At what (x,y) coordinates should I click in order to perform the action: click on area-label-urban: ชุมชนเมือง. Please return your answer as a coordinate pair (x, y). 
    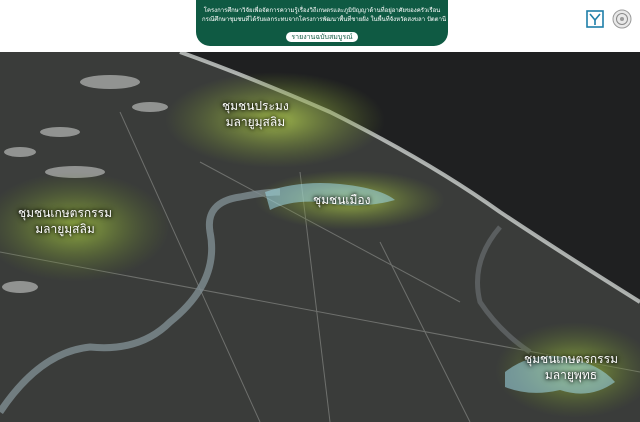
    Looking at the image, I should click on (341, 200).